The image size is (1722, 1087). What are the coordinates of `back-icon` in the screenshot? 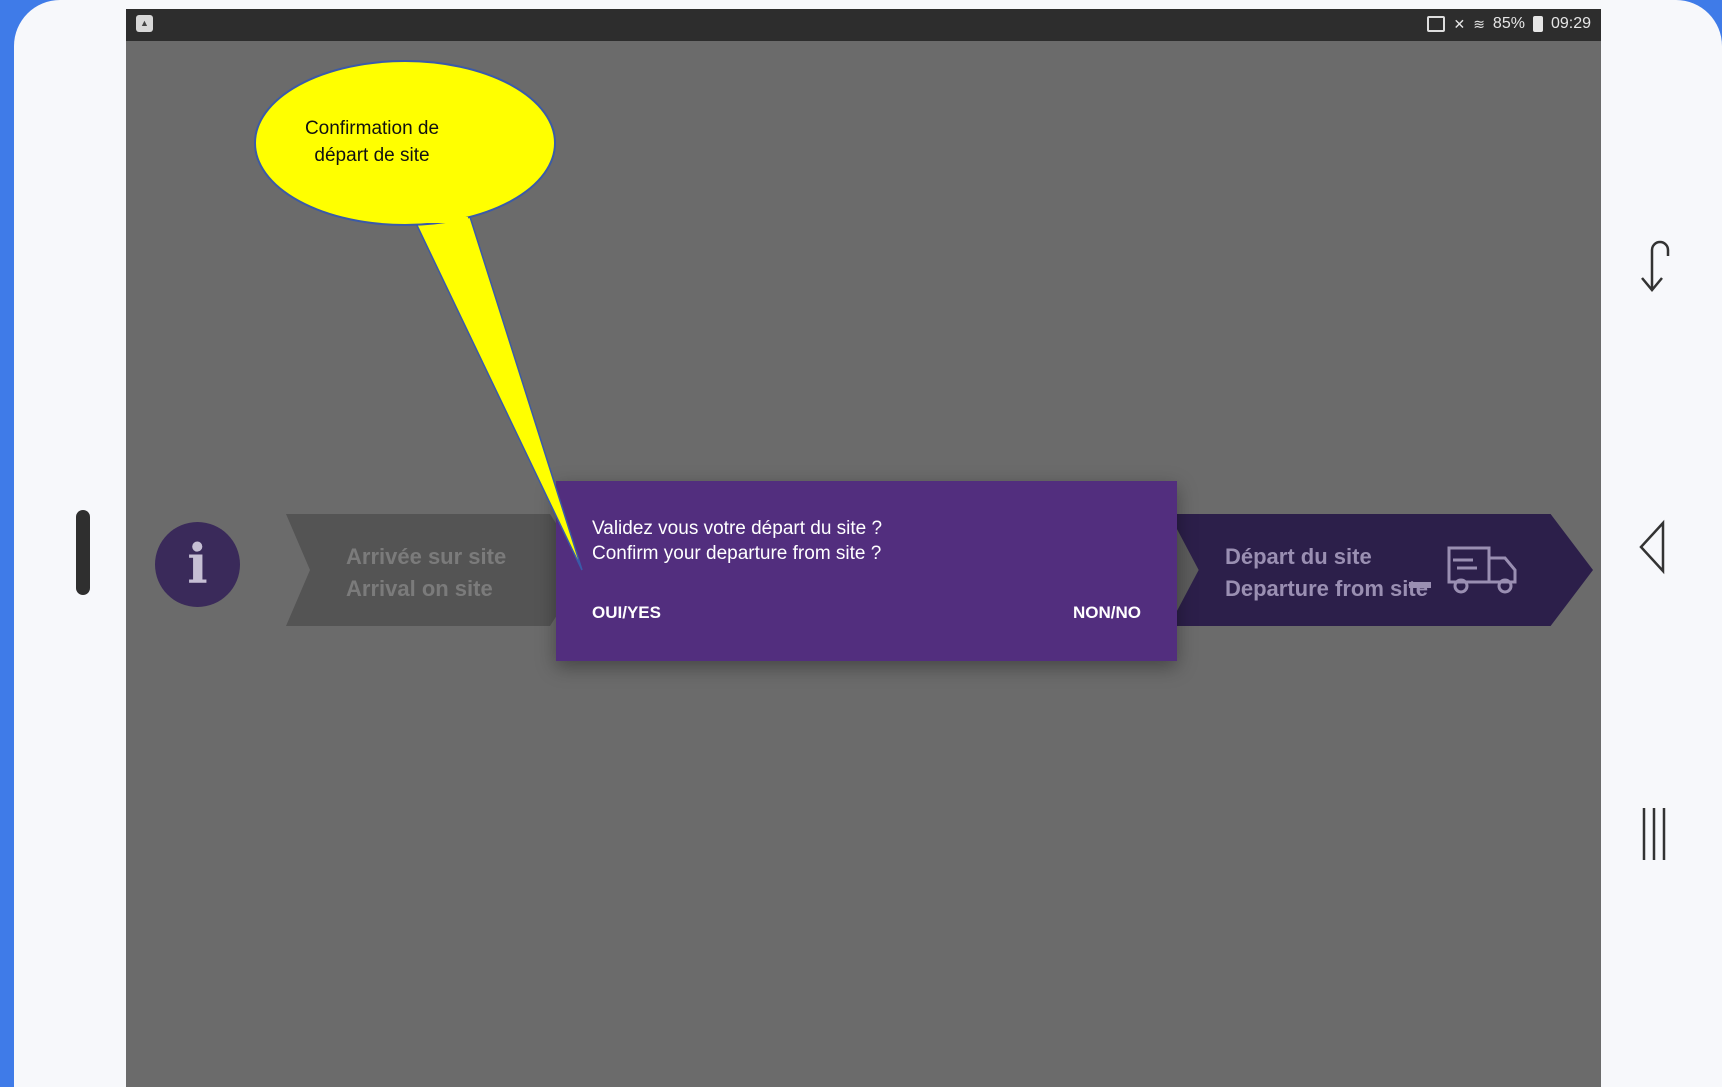 It's located at (1652, 268).